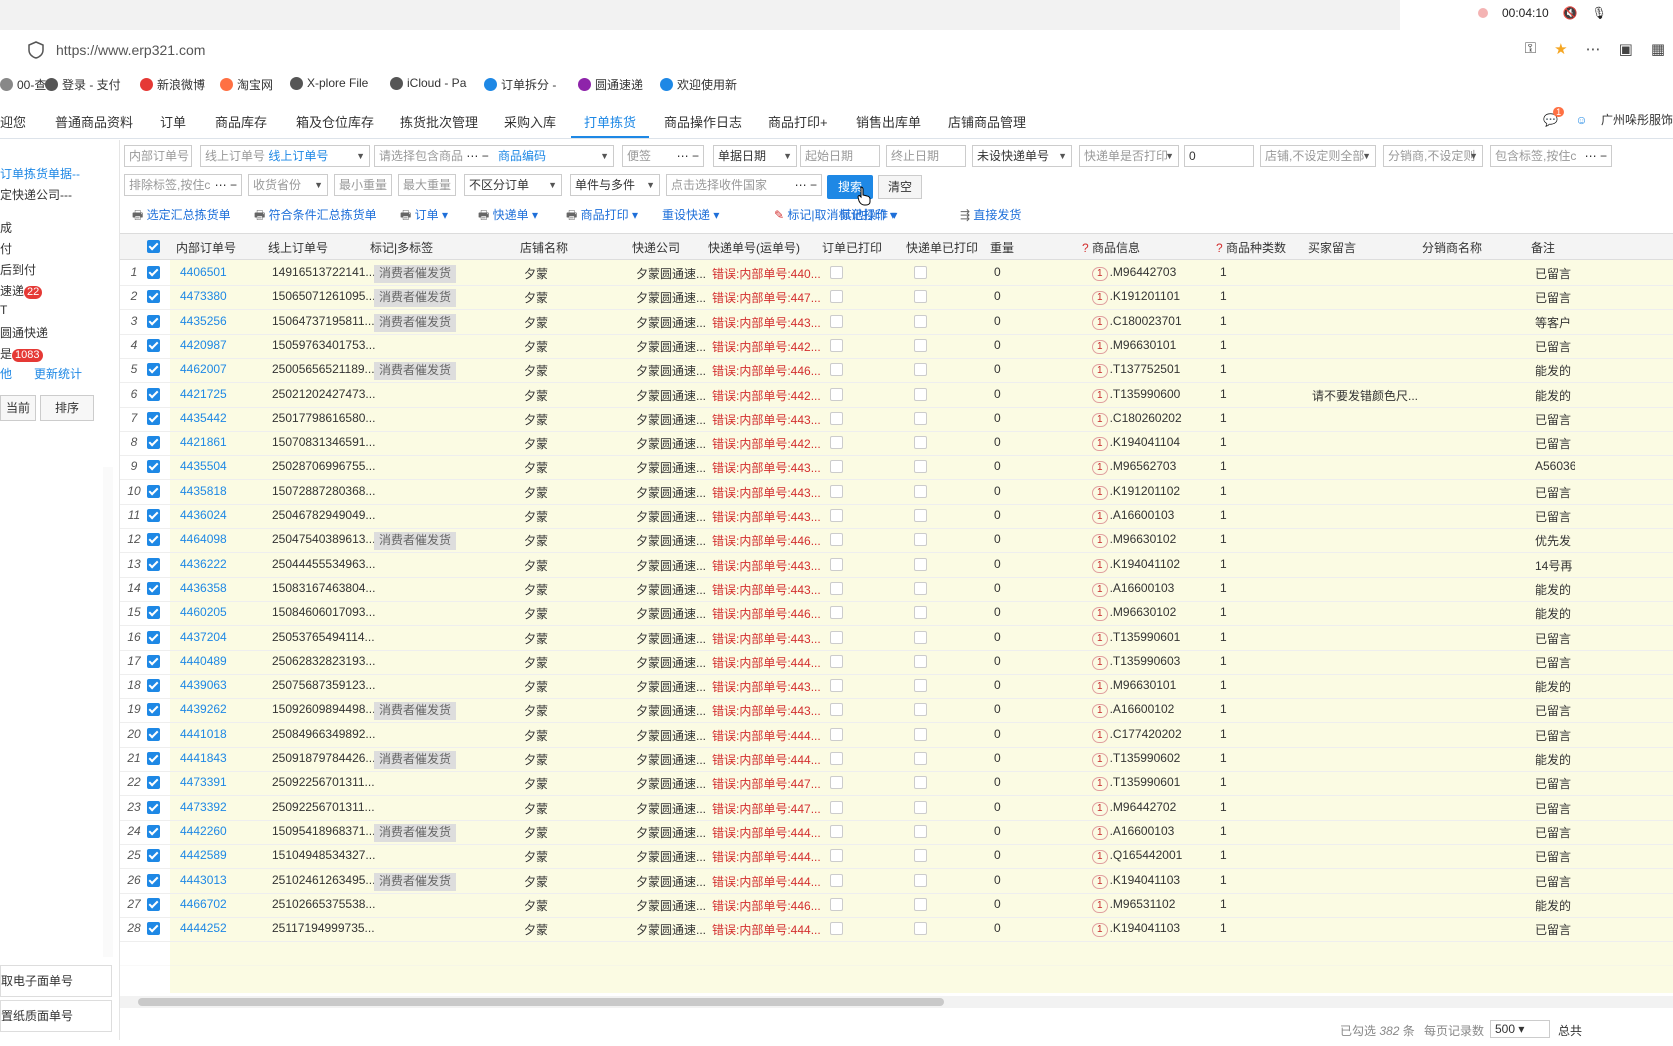 The width and height of the screenshot is (1673, 1046). I want to click on mute-icon: 🔇, so click(1570, 13).